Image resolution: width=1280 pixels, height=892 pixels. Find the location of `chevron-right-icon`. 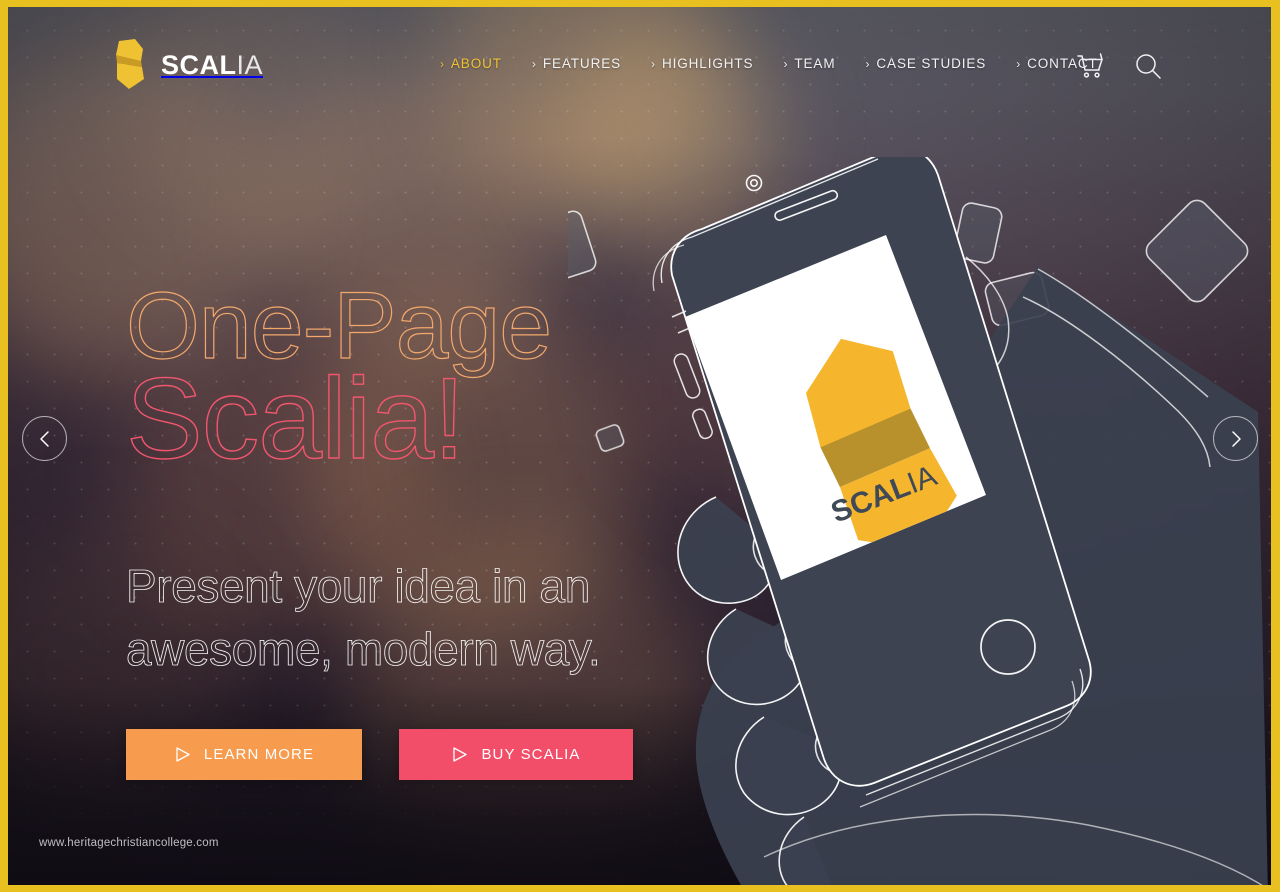

chevron-right-icon is located at coordinates (1236, 438).